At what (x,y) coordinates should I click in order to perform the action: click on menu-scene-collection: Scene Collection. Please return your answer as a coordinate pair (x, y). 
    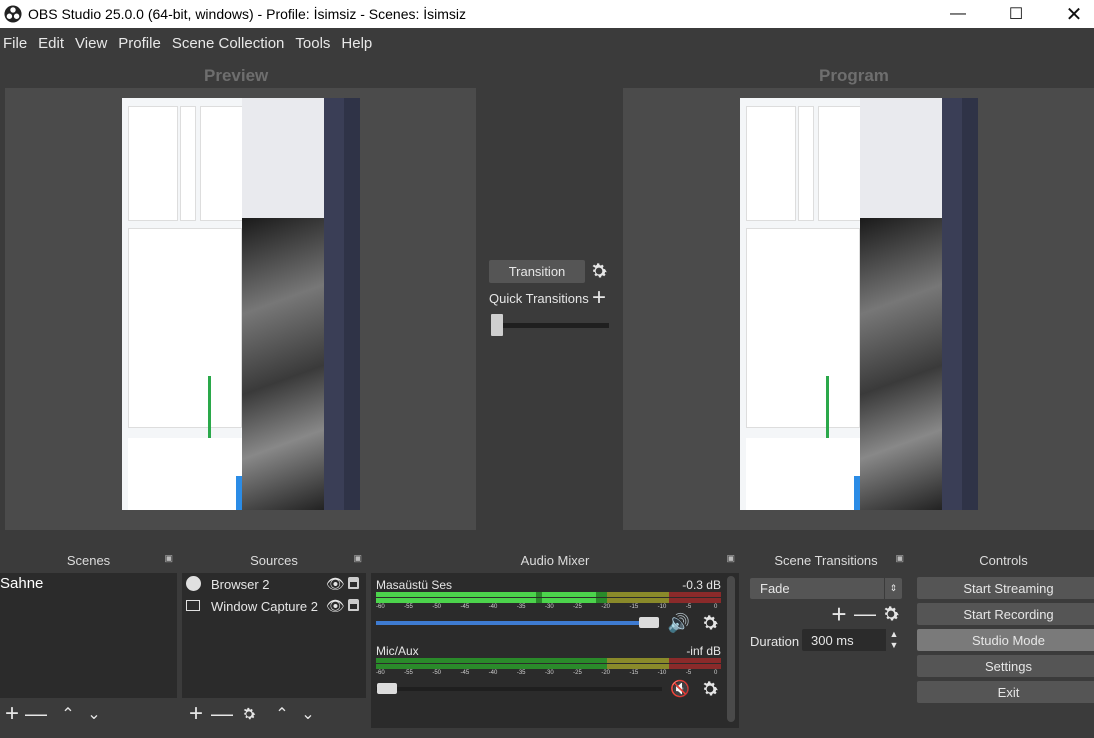
    Looking at the image, I should click on (231, 43).